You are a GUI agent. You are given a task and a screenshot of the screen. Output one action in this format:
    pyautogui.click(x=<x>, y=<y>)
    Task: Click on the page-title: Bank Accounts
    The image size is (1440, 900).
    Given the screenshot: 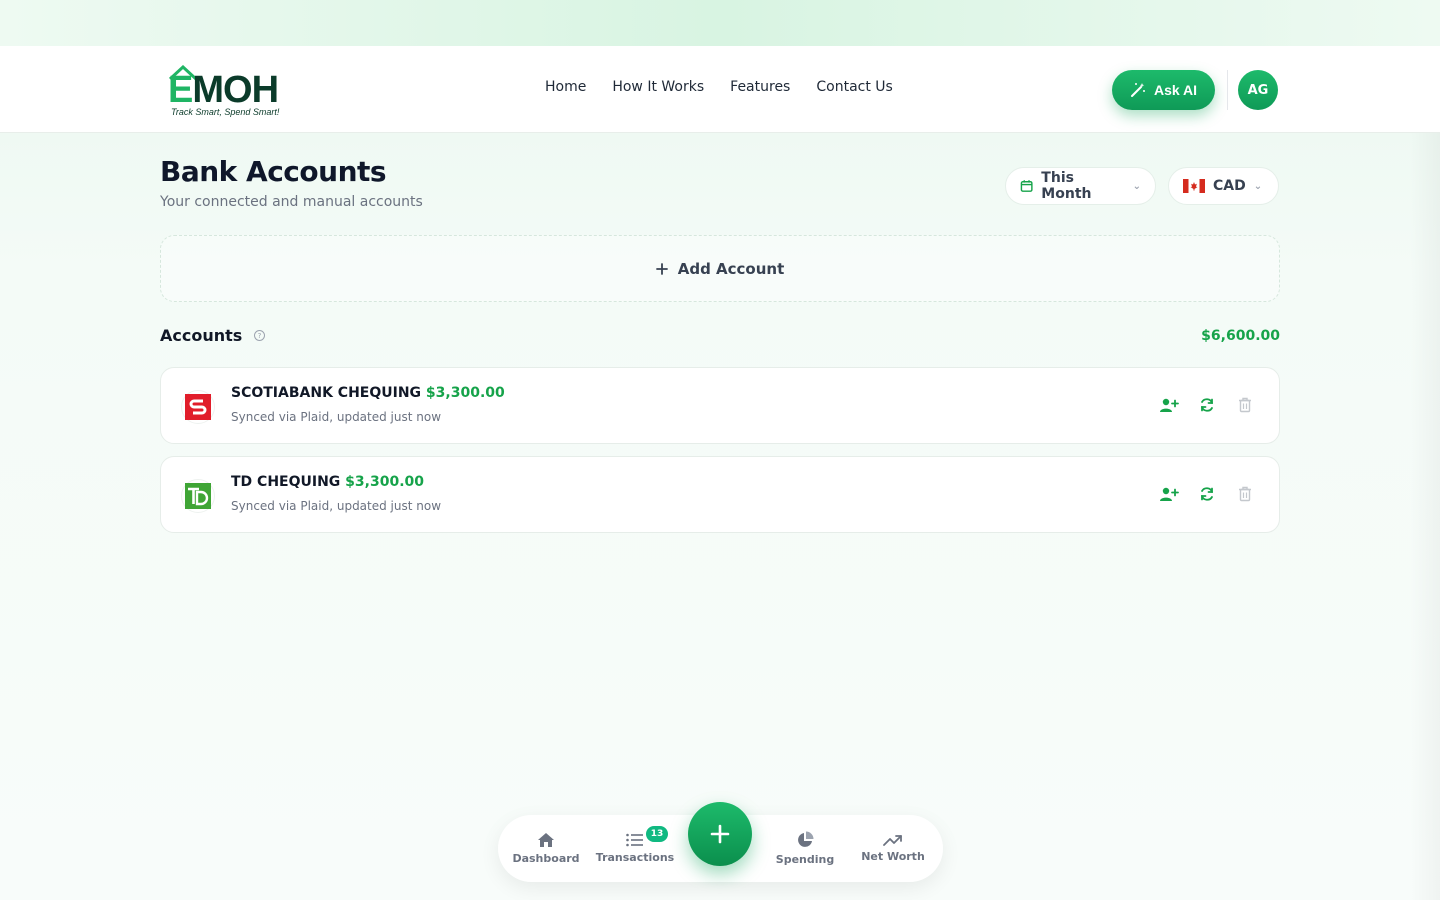 What is the action you would take?
    pyautogui.click(x=273, y=171)
    